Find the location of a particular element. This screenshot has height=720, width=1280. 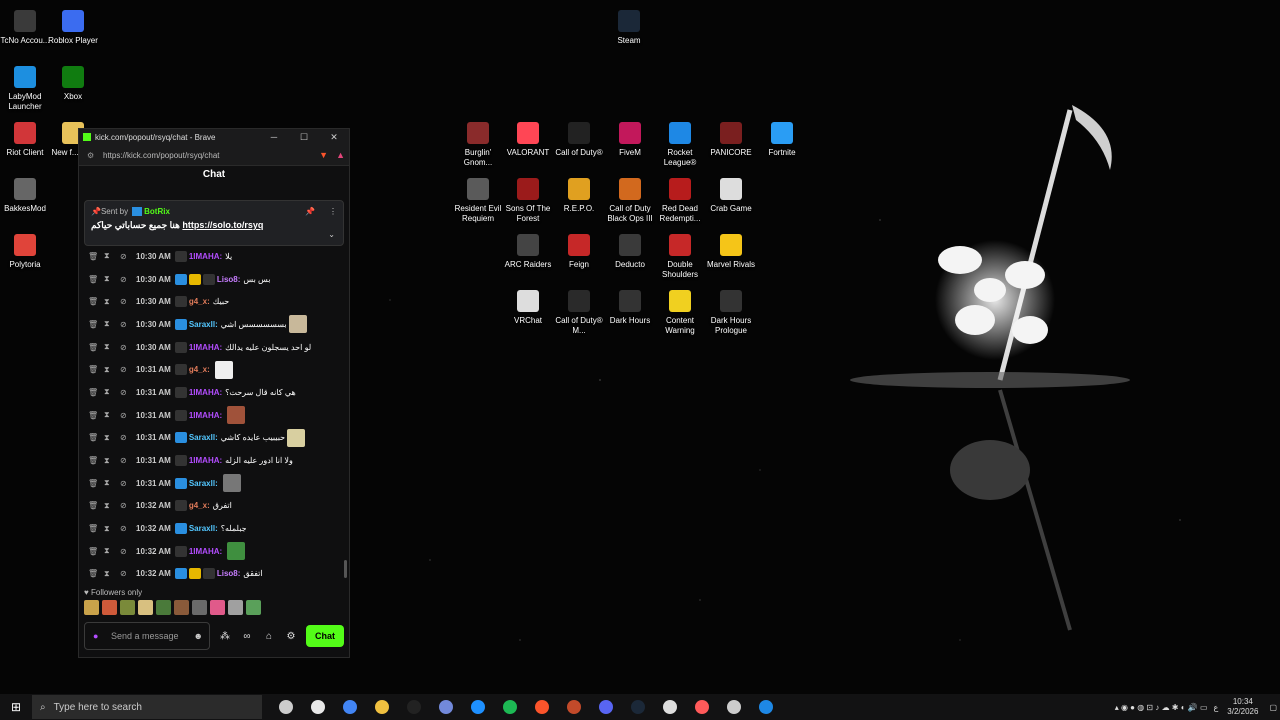

tray-icons: ▴ ◉ ● ◍ ⊡ ♪ ☁ ✱ ◐ 🔊 ▭ is located at coordinates (1161, 707).